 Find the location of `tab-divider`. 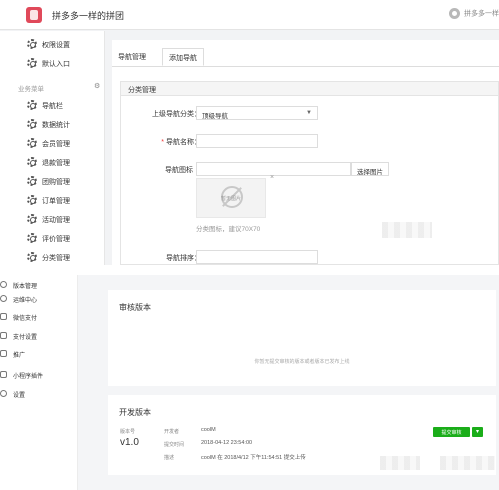

tab-divider is located at coordinates (305, 66).